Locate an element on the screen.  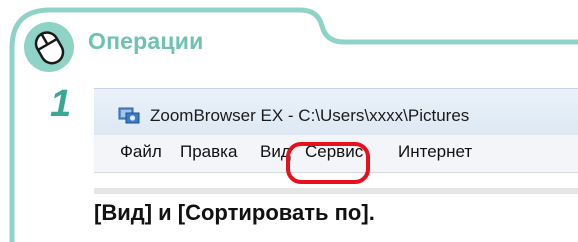
window-toolbar-edge is located at coordinates (336, 191).